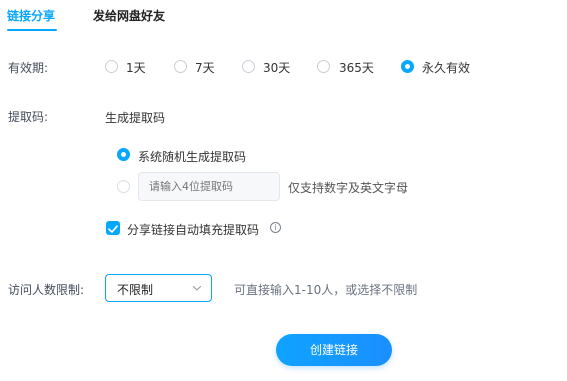 This screenshot has width=567, height=381. I want to click on custom-code-hint: 仅支持数字及英文字母, so click(348, 188).